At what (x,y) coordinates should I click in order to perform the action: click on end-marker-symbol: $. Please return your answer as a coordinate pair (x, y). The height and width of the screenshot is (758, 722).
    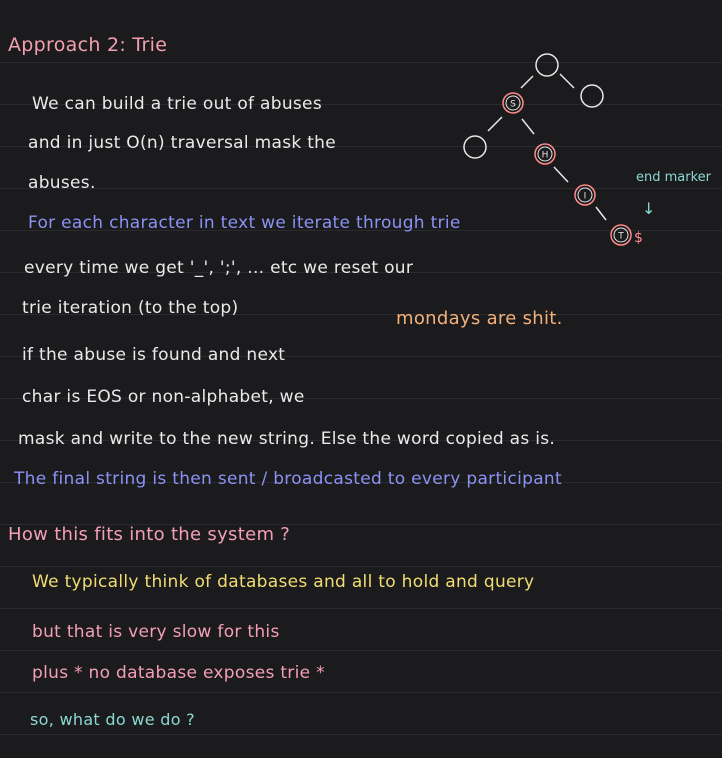
    Looking at the image, I should click on (638, 238).